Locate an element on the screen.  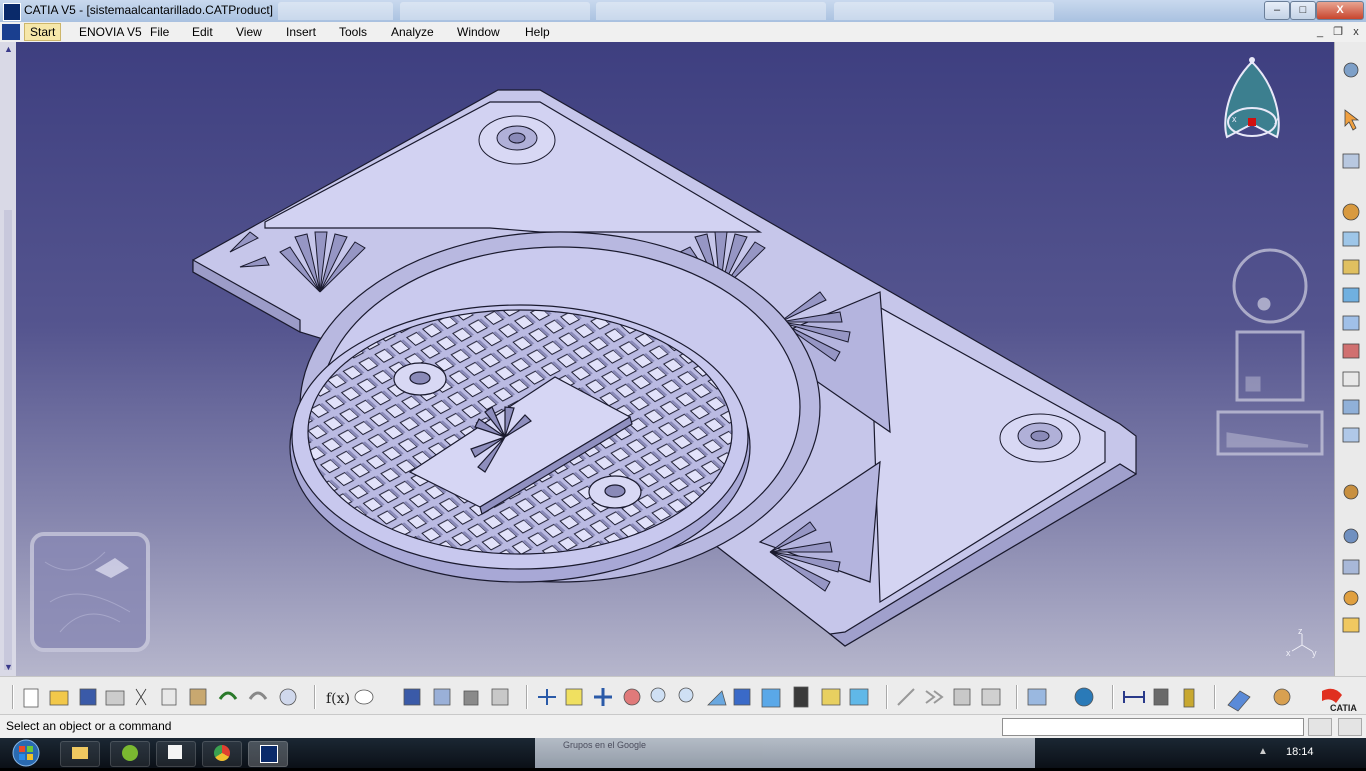
print-icon is located at coordinates (115, 698).